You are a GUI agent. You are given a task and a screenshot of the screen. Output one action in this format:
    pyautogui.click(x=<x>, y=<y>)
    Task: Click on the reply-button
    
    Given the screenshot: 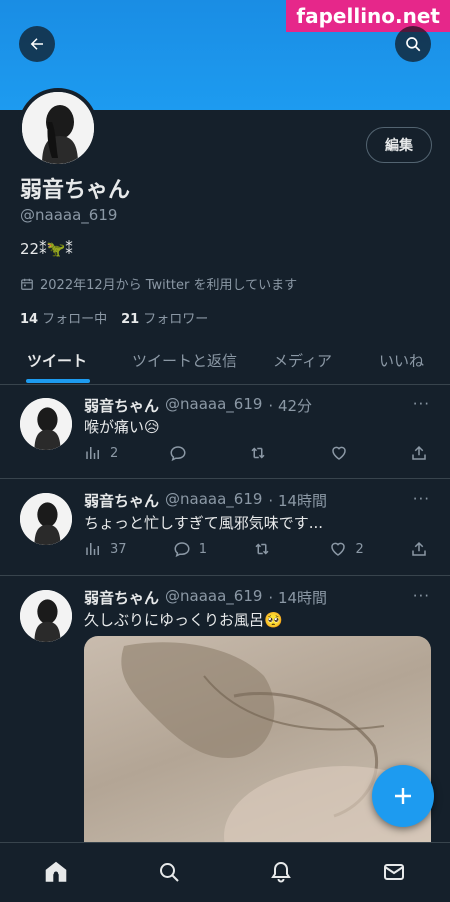 What is the action you would take?
    pyautogui.click(x=184, y=453)
    